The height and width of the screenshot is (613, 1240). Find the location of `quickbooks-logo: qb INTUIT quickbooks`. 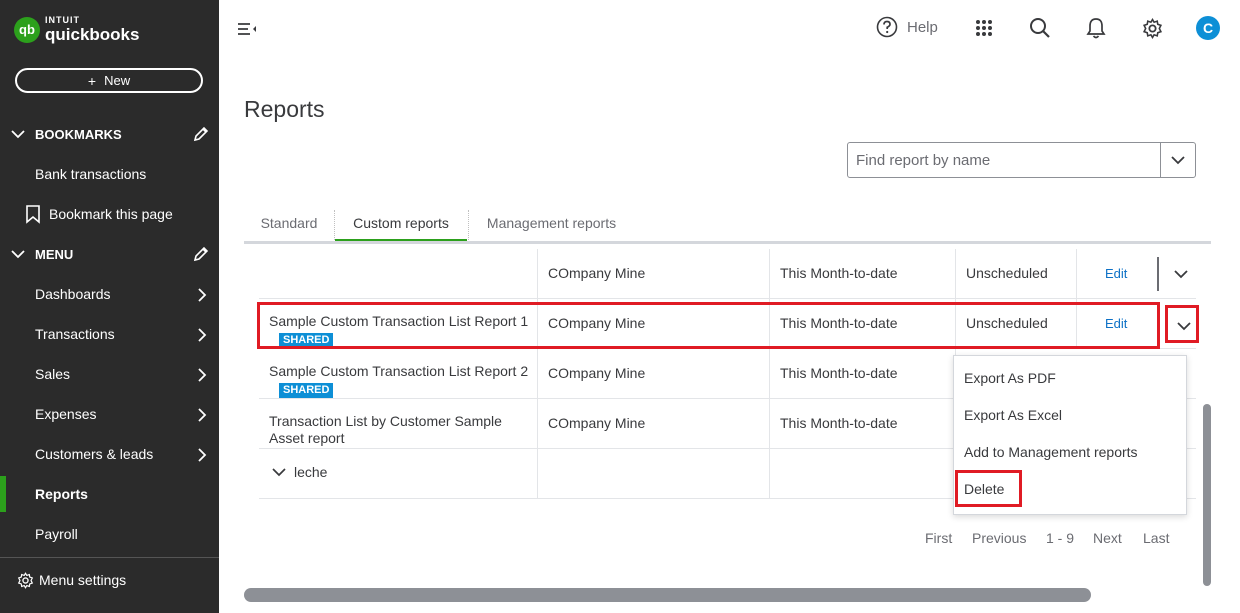

quickbooks-logo: qb INTUIT quickbooks is located at coordinates (76, 29).